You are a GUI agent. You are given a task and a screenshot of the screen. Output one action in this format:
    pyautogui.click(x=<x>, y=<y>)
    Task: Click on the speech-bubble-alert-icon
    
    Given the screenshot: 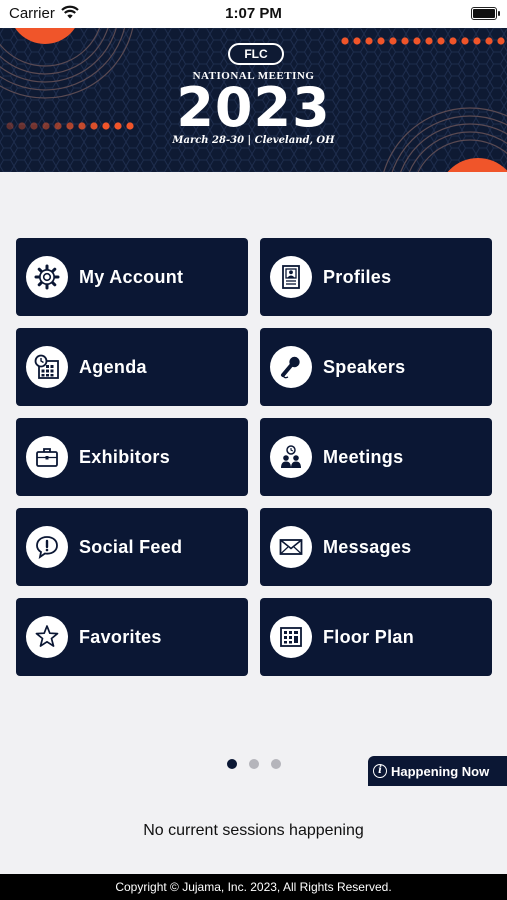 What is the action you would take?
    pyautogui.click(x=47, y=547)
    